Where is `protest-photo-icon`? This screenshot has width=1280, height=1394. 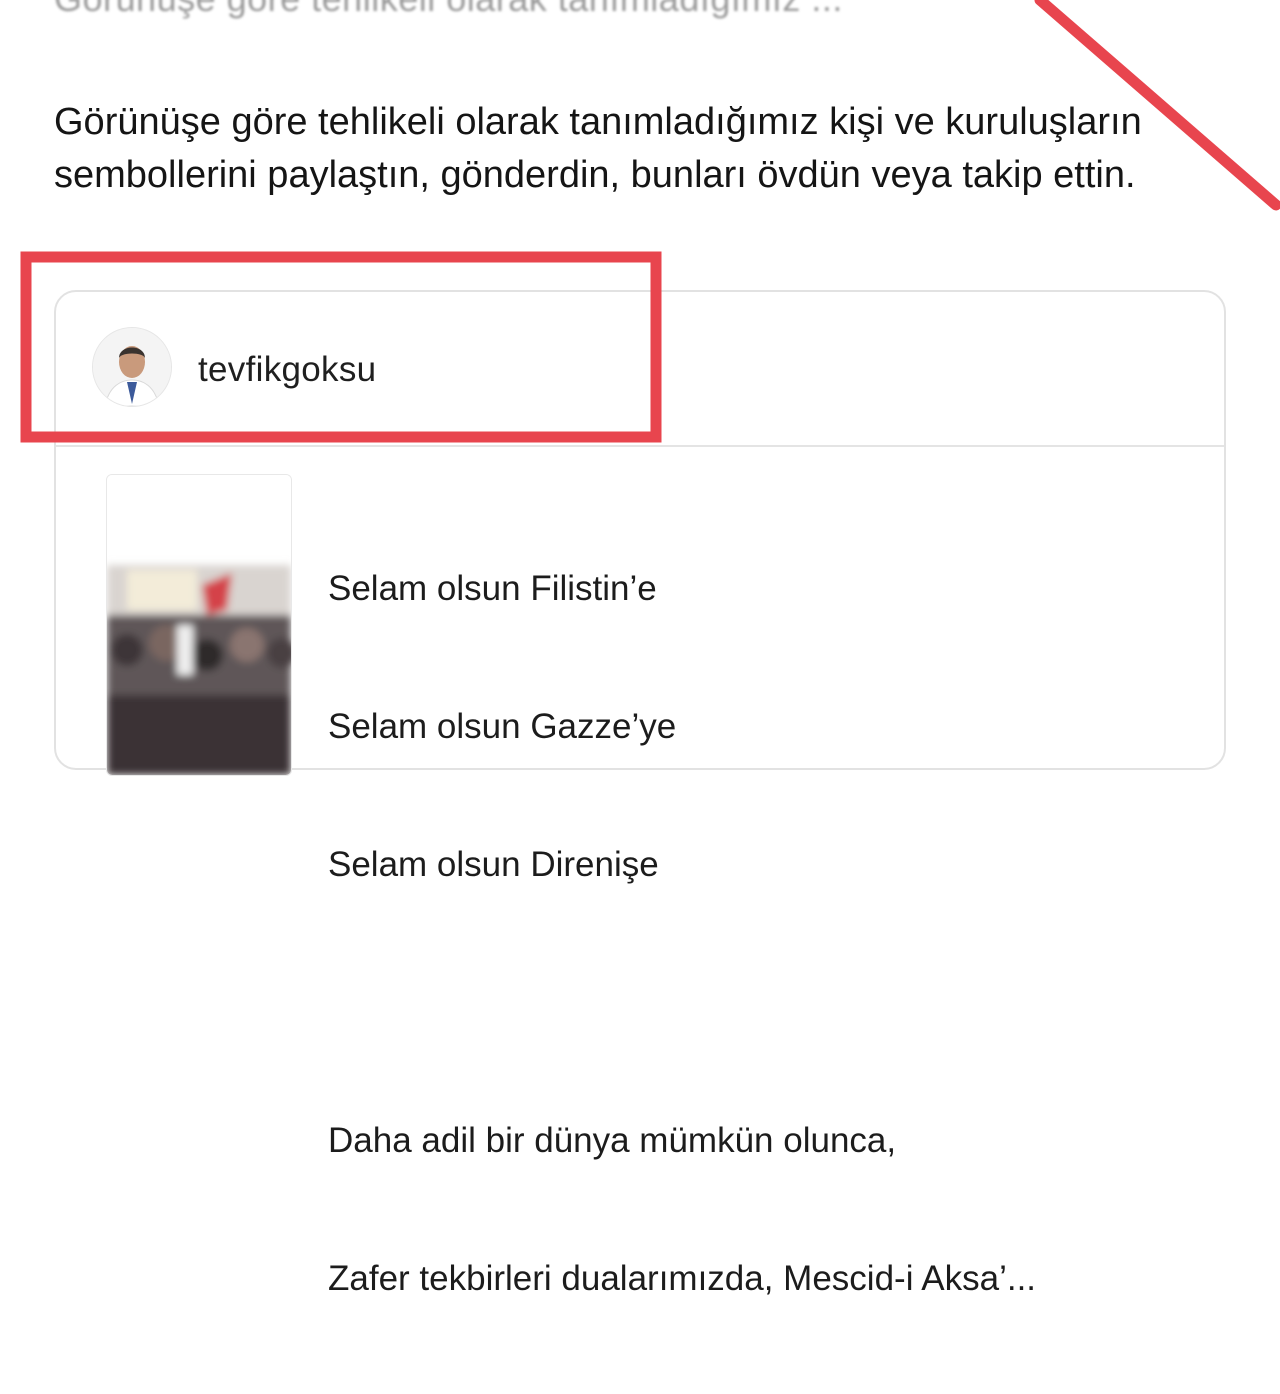 protest-photo-icon is located at coordinates (199, 625).